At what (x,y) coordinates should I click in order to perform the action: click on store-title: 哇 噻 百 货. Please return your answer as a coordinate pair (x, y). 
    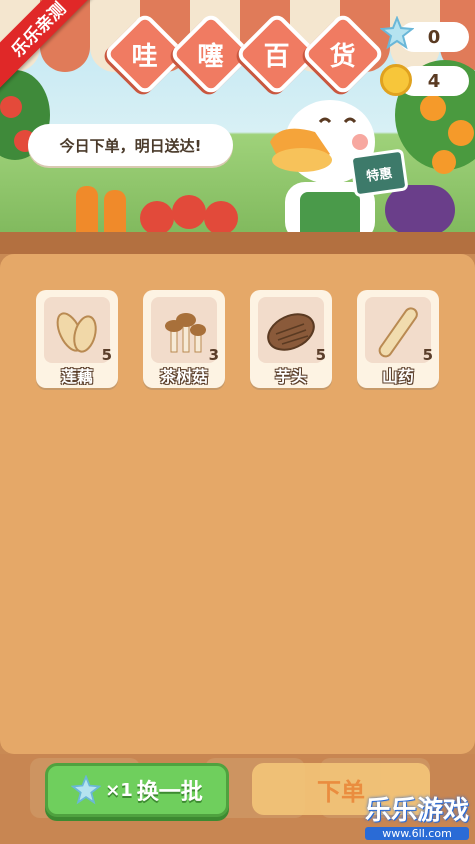
    Looking at the image, I should click on (244, 54).